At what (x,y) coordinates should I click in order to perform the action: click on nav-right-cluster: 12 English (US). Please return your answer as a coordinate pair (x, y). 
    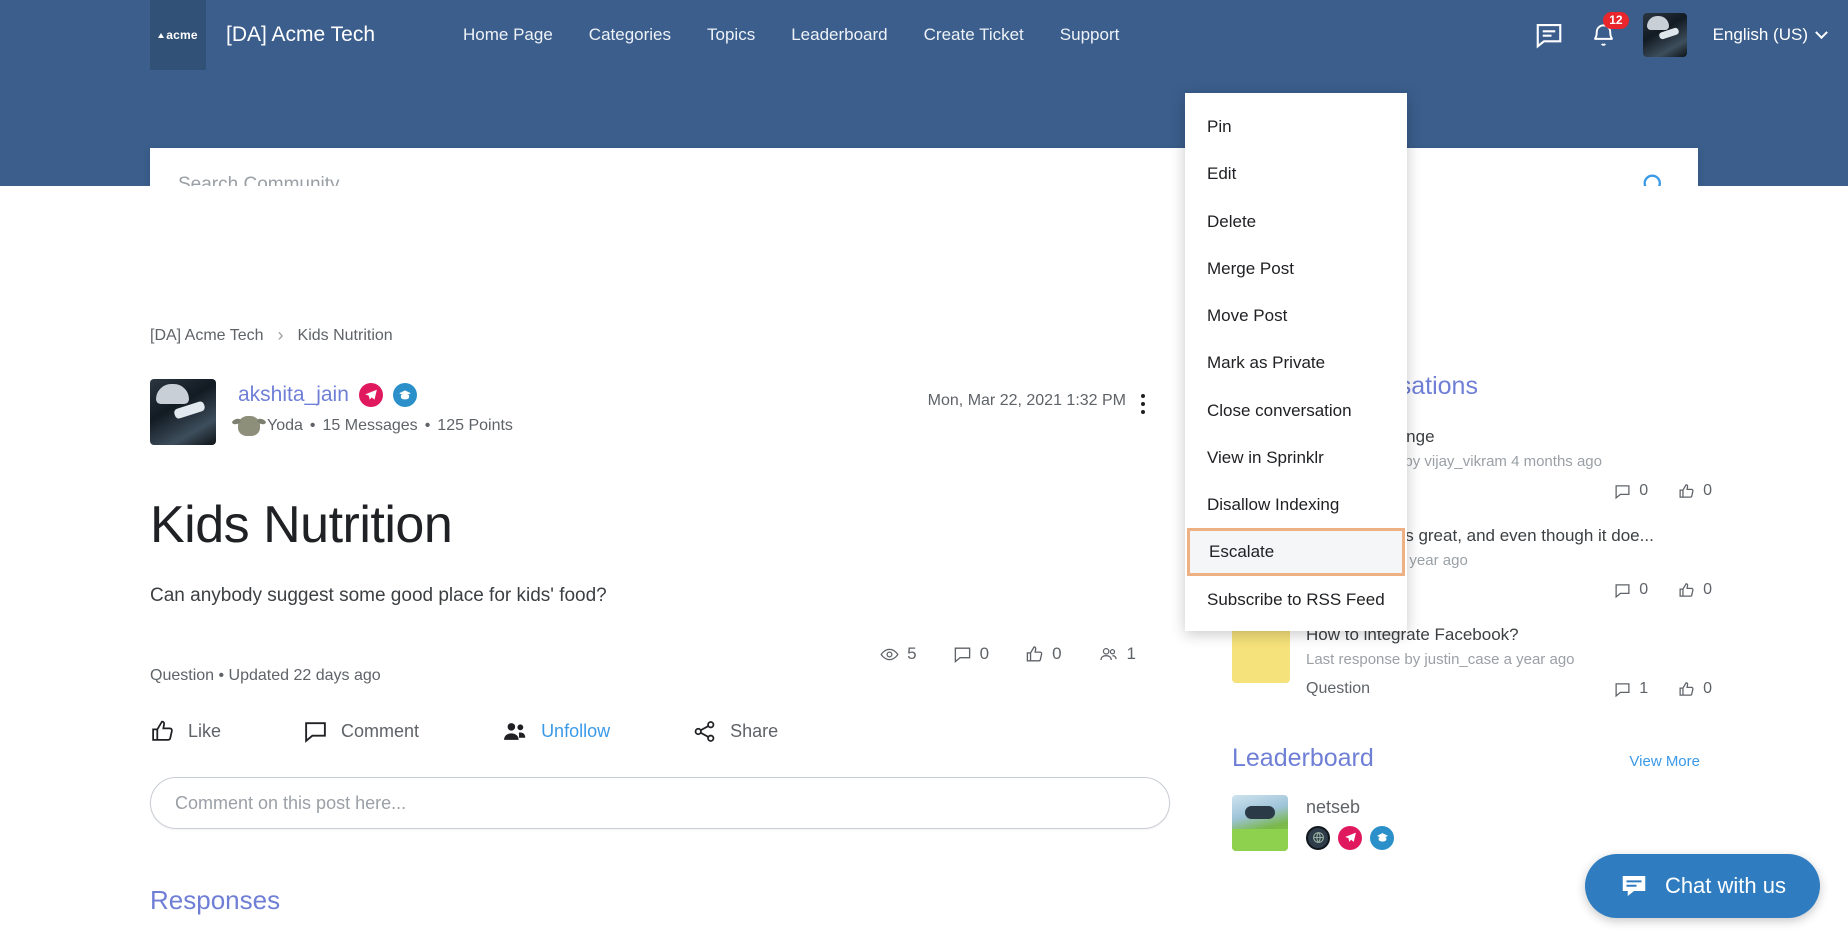
    Looking at the image, I should click on (1681, 34).